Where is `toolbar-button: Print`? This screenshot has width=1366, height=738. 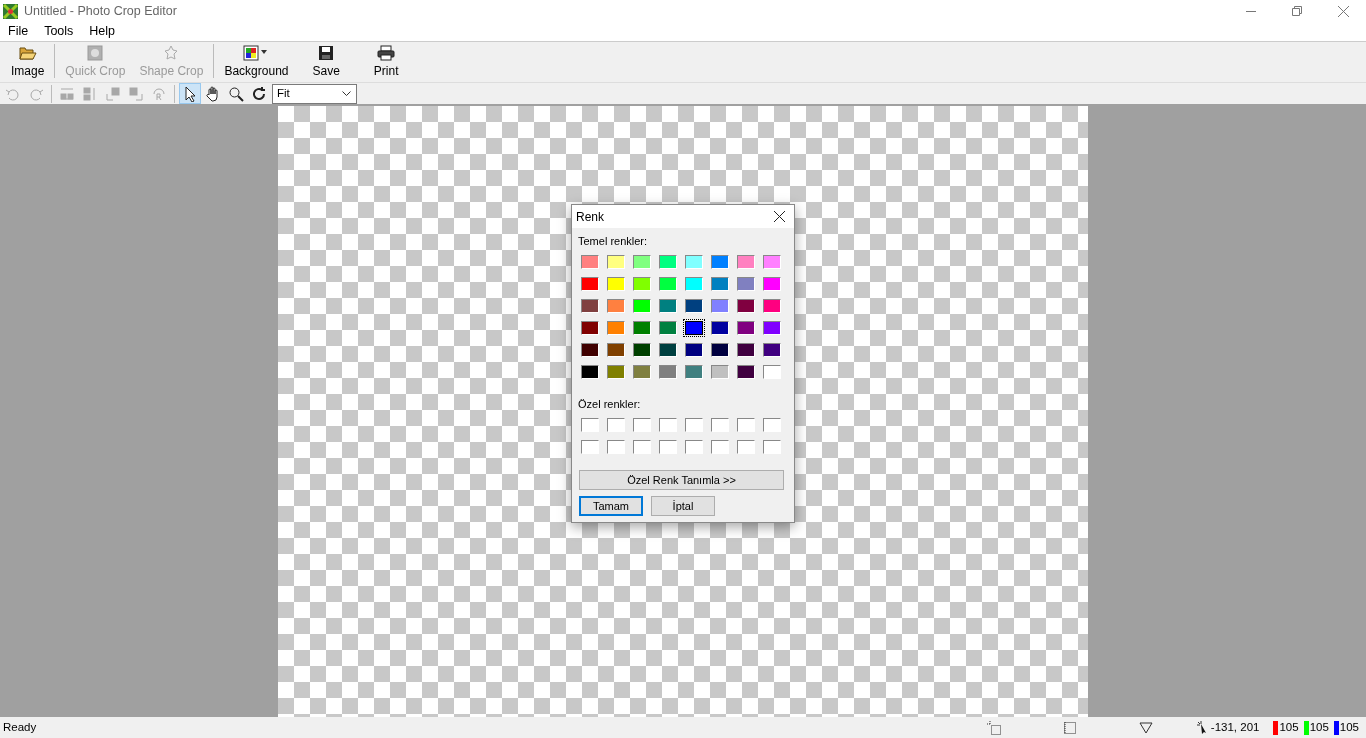
toolbar-button: Print is located at coordinates (386, 62).